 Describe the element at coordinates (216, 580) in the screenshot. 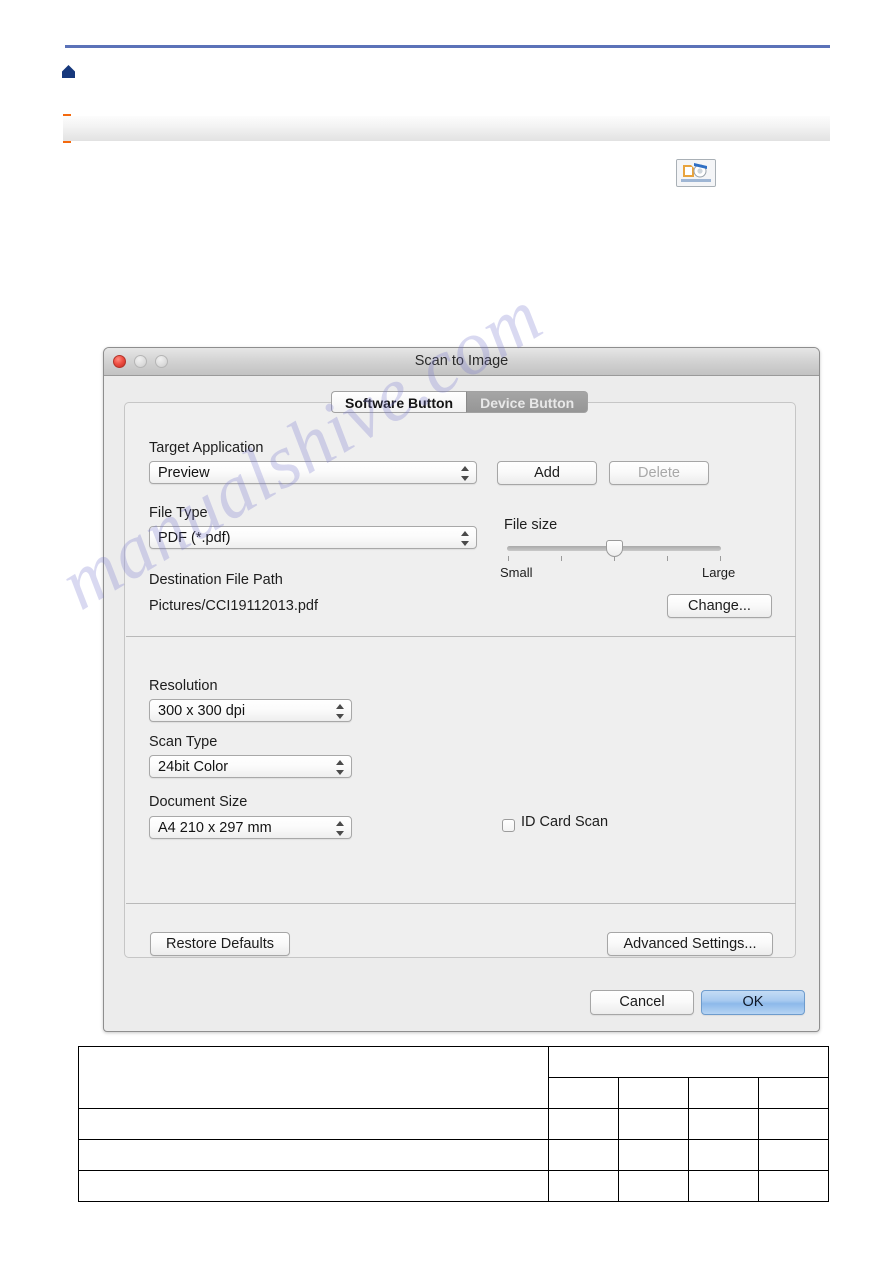

I see `destination-path-label: Destination File Path` at that location.